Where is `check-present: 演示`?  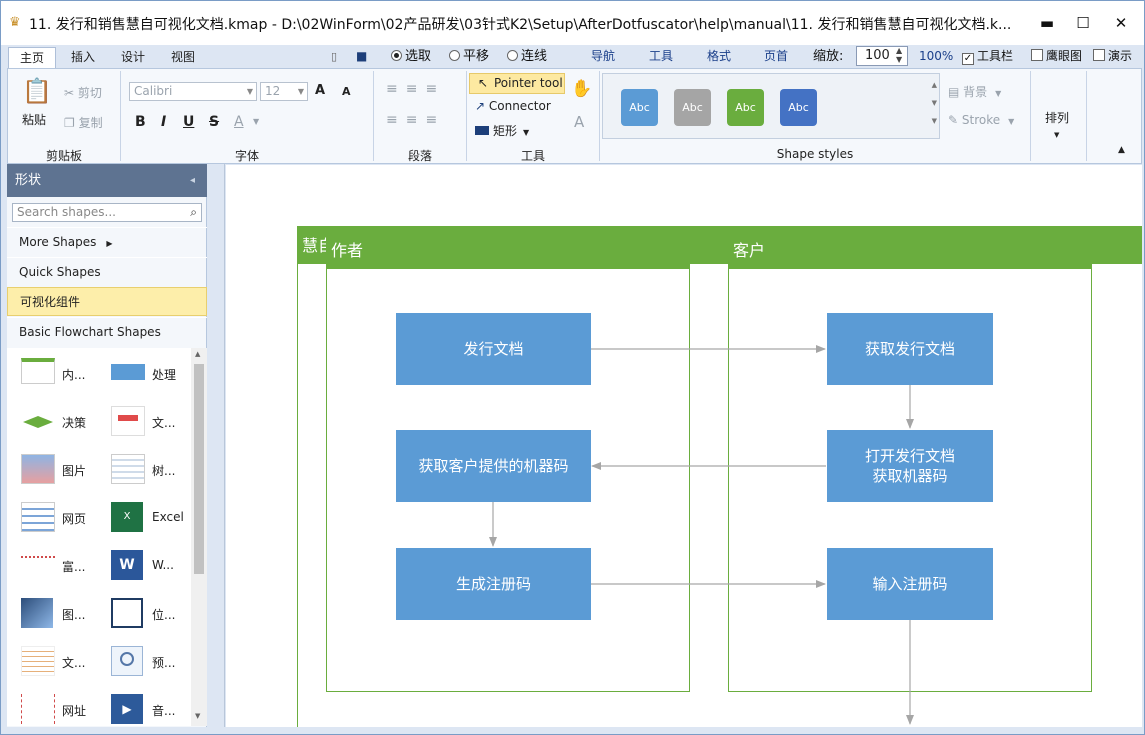 check-present: 演示 is located at coordinates (1112, 56).